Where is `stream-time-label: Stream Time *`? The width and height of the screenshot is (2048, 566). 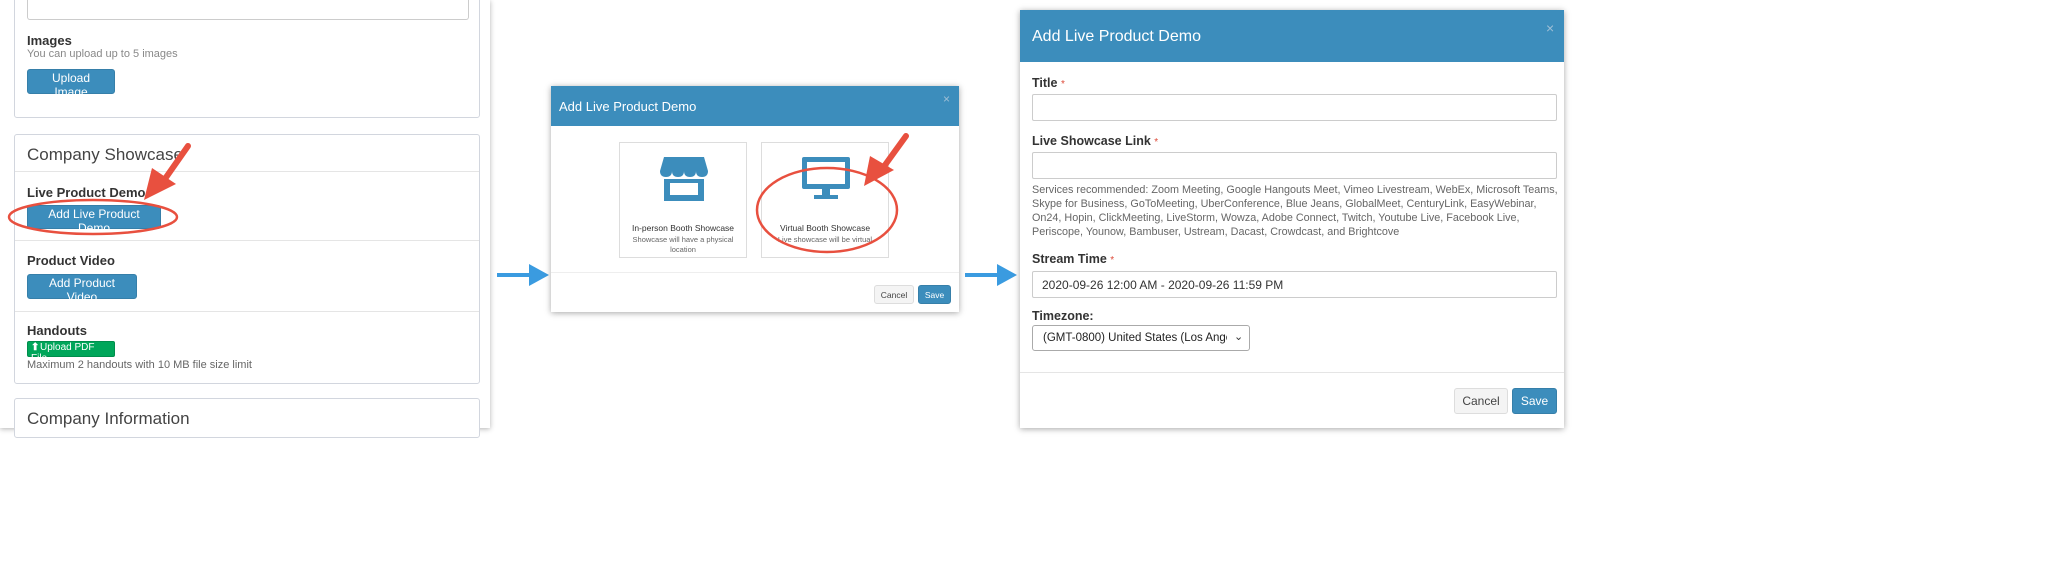
stream-time-label: Stream Time * is located at coordinates (1073, 259).